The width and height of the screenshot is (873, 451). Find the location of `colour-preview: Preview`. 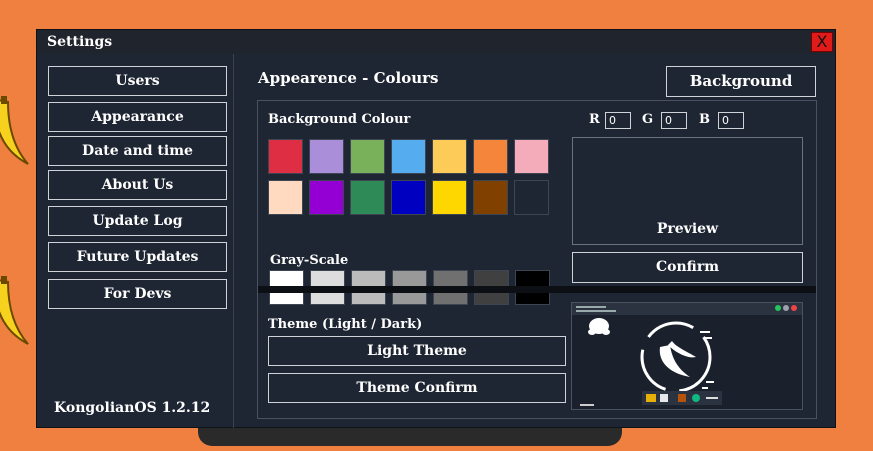

colour-preview: Preview is located at coordinates (687, 191).